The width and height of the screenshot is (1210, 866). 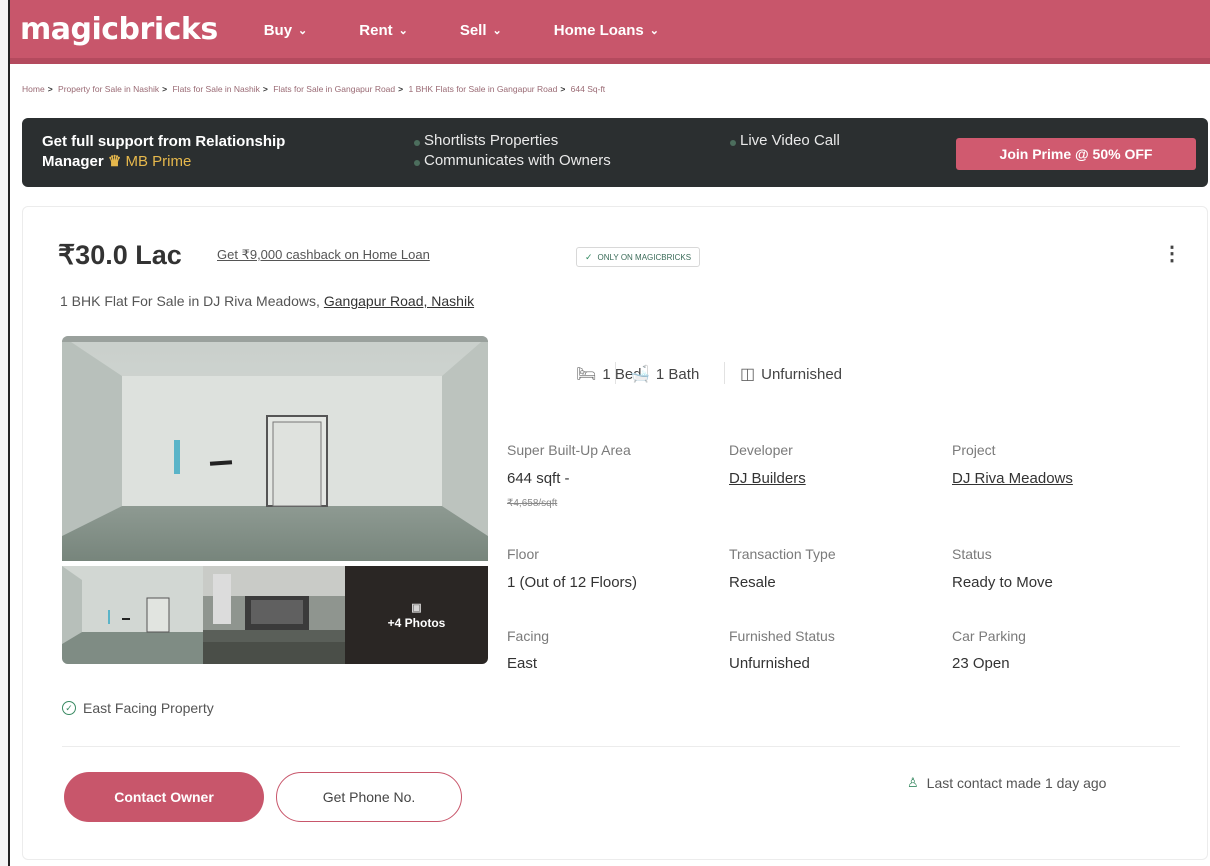 I want to click on nav-home-loans-label: Home Loans, so click(x=598, y=30).